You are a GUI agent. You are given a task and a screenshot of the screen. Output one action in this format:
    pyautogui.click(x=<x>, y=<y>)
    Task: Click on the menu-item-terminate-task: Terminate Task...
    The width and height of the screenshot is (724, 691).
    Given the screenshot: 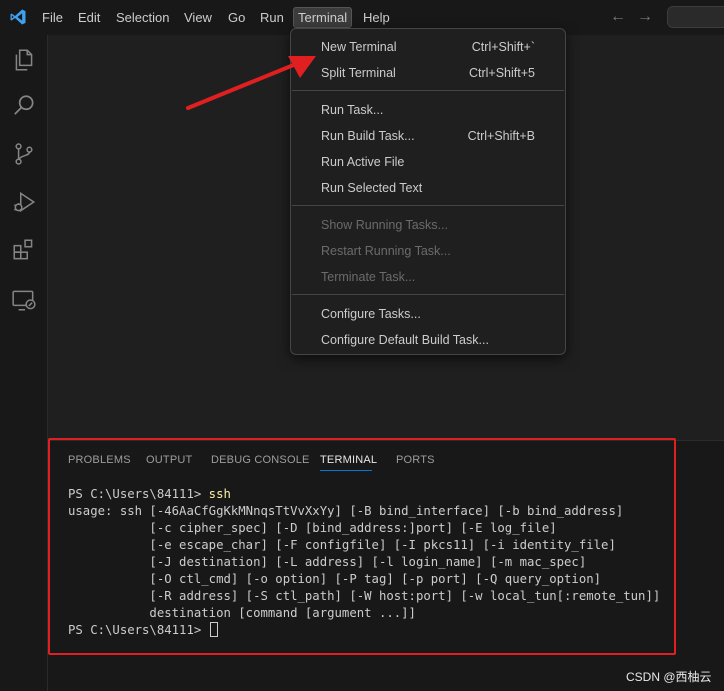 What is the action you would take?
    pyautogui.click(x=368, y=277)
    